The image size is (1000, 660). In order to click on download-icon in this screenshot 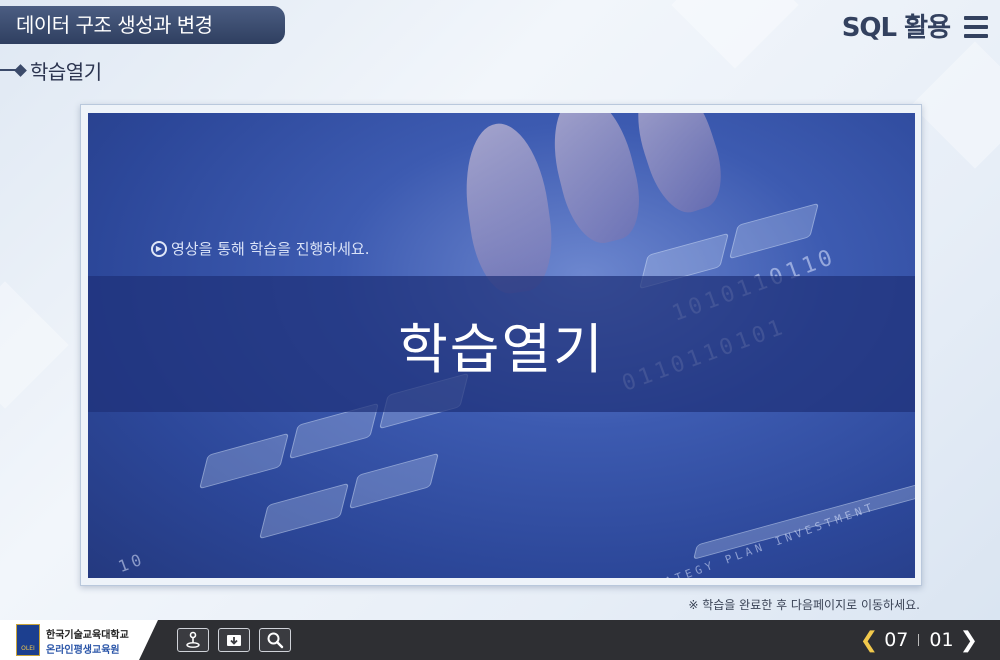, I will do `click(234, 640)`.